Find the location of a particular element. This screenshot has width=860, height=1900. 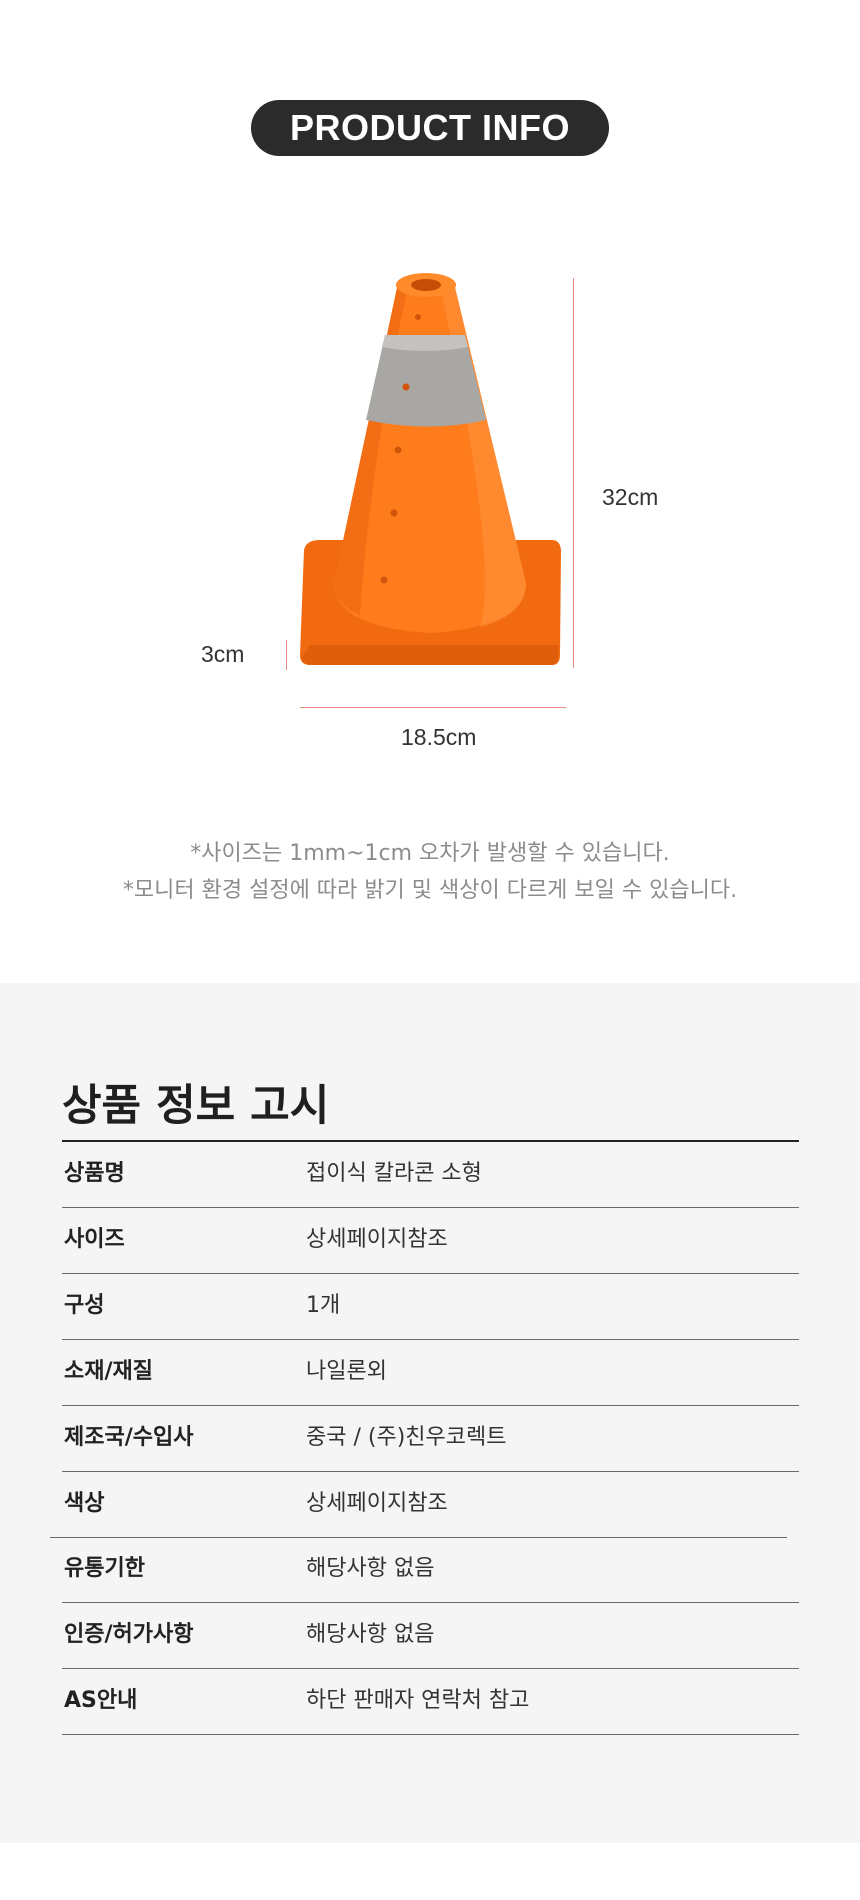

traffic-cone-image is located at coordinates (430, 469).